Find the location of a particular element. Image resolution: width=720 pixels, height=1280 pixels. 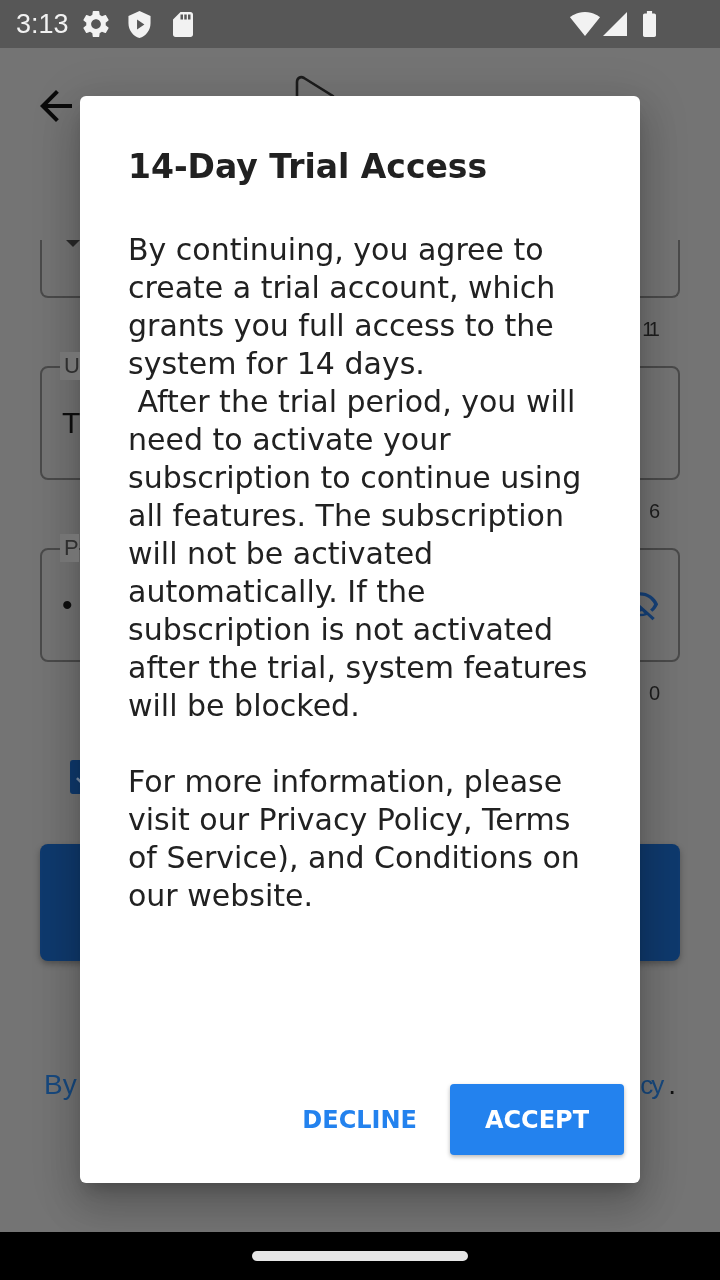

status-time: 3:13 is located at coordinates (42, 24).